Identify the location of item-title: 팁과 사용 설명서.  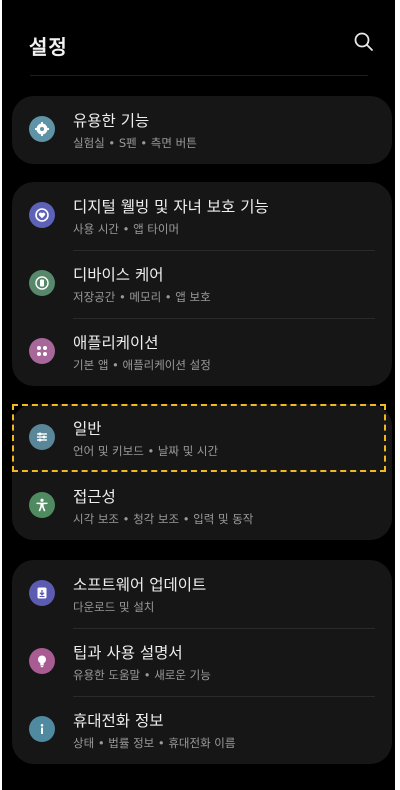
(128, 653).